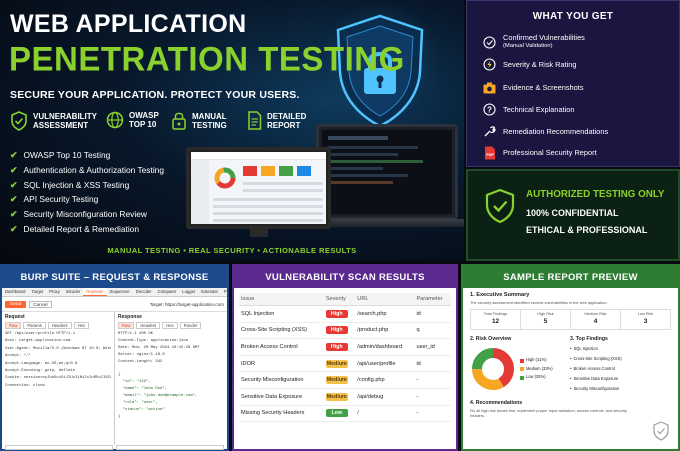  Describe the element at coordinates (536, 377) in the screenshot. I see `legend-item: Low (25%)` at that location.